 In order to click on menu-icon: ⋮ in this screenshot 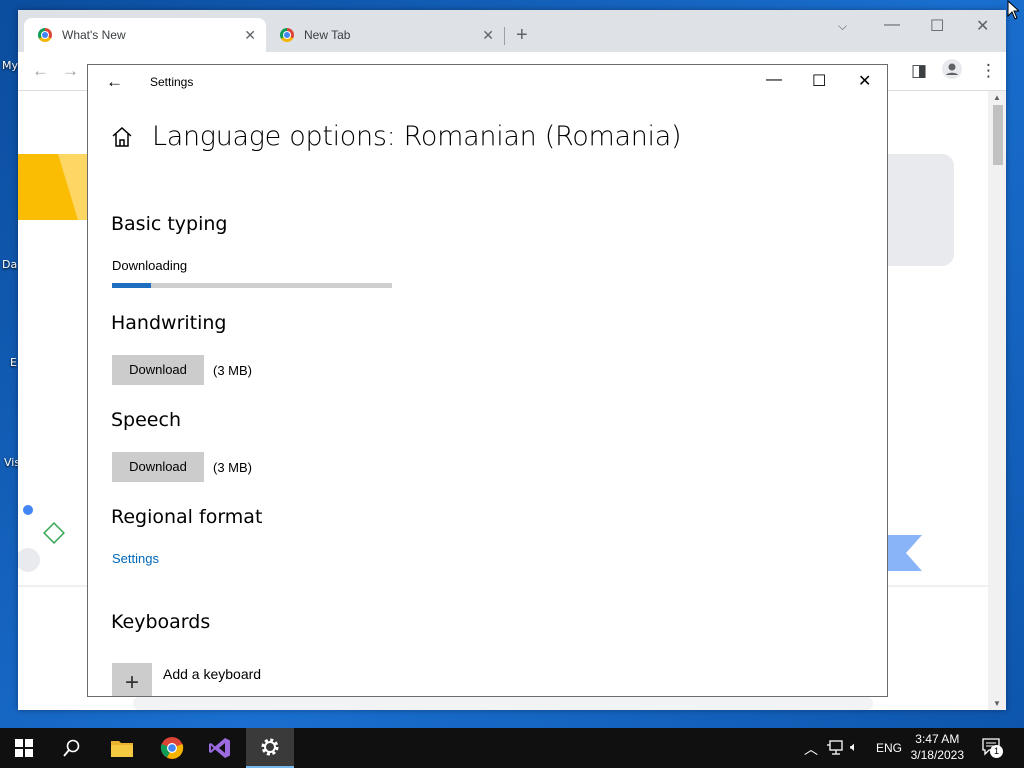, I will do `click(988, 71)`.